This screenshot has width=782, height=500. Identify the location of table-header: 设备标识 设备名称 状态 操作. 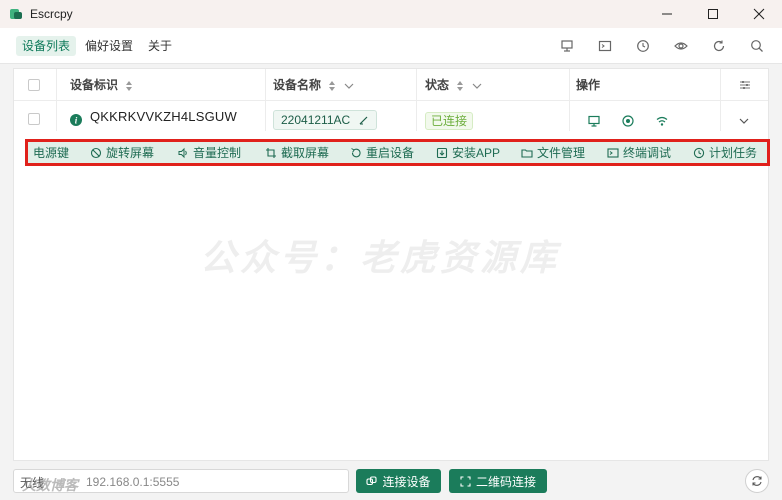
(391, 85).